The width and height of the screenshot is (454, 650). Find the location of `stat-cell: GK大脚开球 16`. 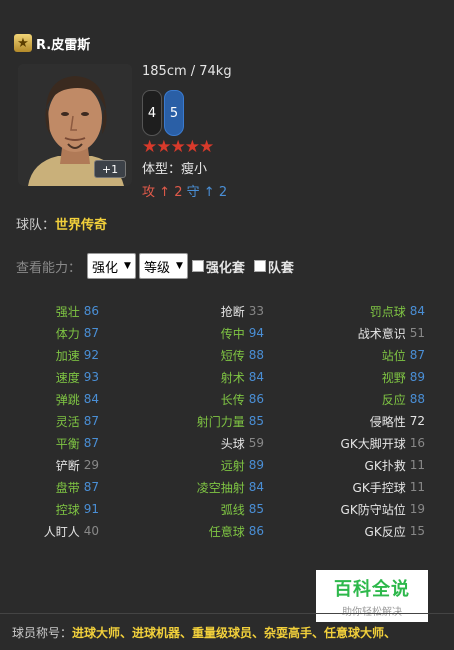

stat-cell: GK大脚开球 16 is located at coordinates (383, 443).